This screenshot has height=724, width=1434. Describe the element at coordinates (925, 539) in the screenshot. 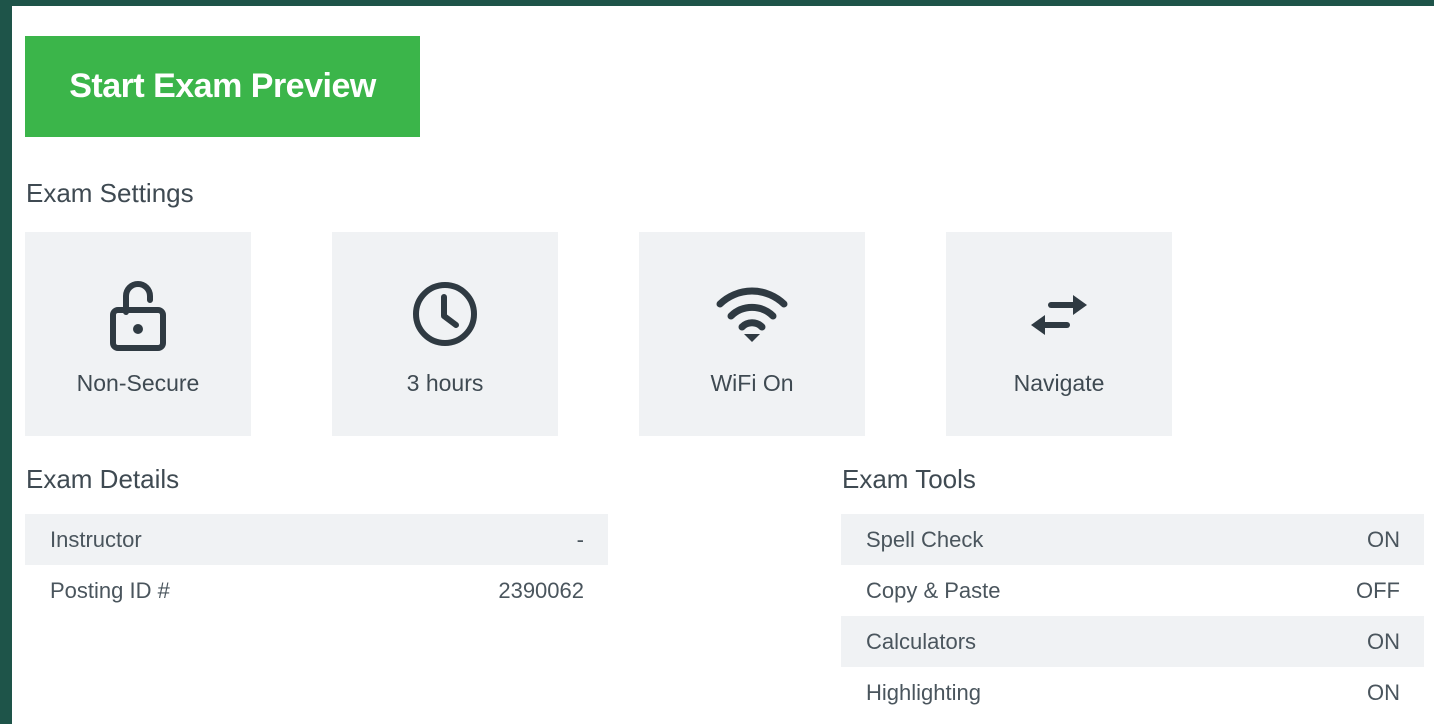

I see `tools-label-spell-check: Spell Check` at that location.